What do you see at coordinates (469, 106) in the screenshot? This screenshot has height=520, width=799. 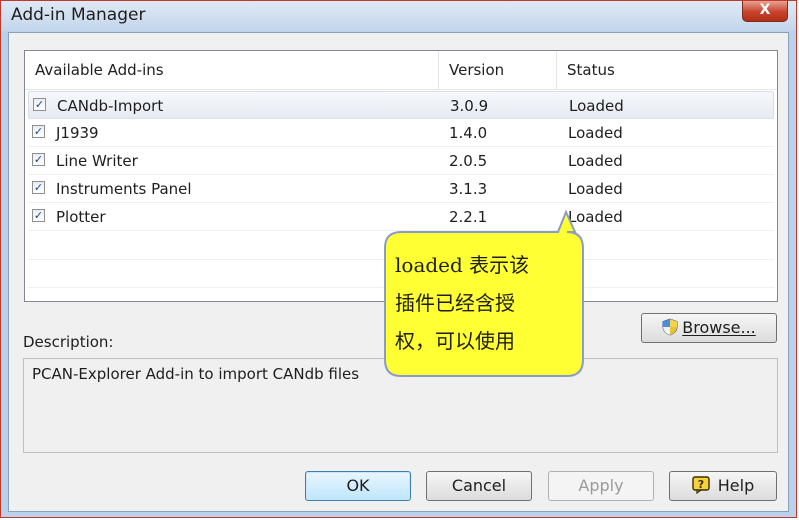 I see `addin-version: 3.0.9` at bounding box center [469, 106].